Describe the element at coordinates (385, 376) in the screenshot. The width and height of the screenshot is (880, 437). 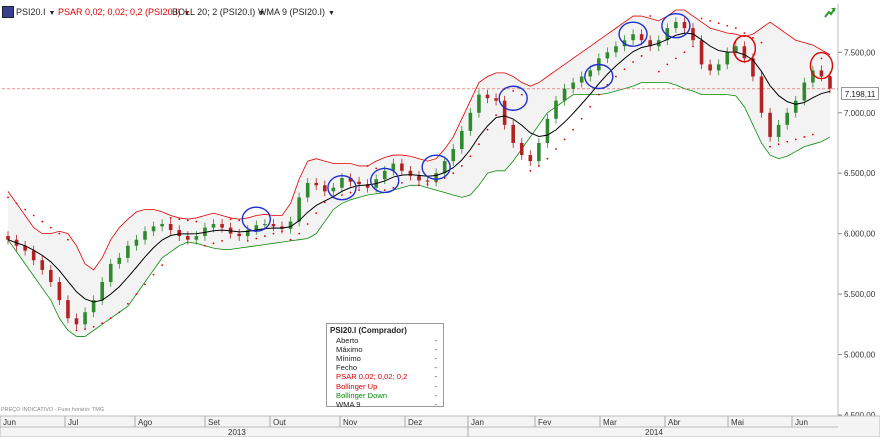
I see `legend-row: PSAR 0,02; 0,02; 0,2 -` at that location.